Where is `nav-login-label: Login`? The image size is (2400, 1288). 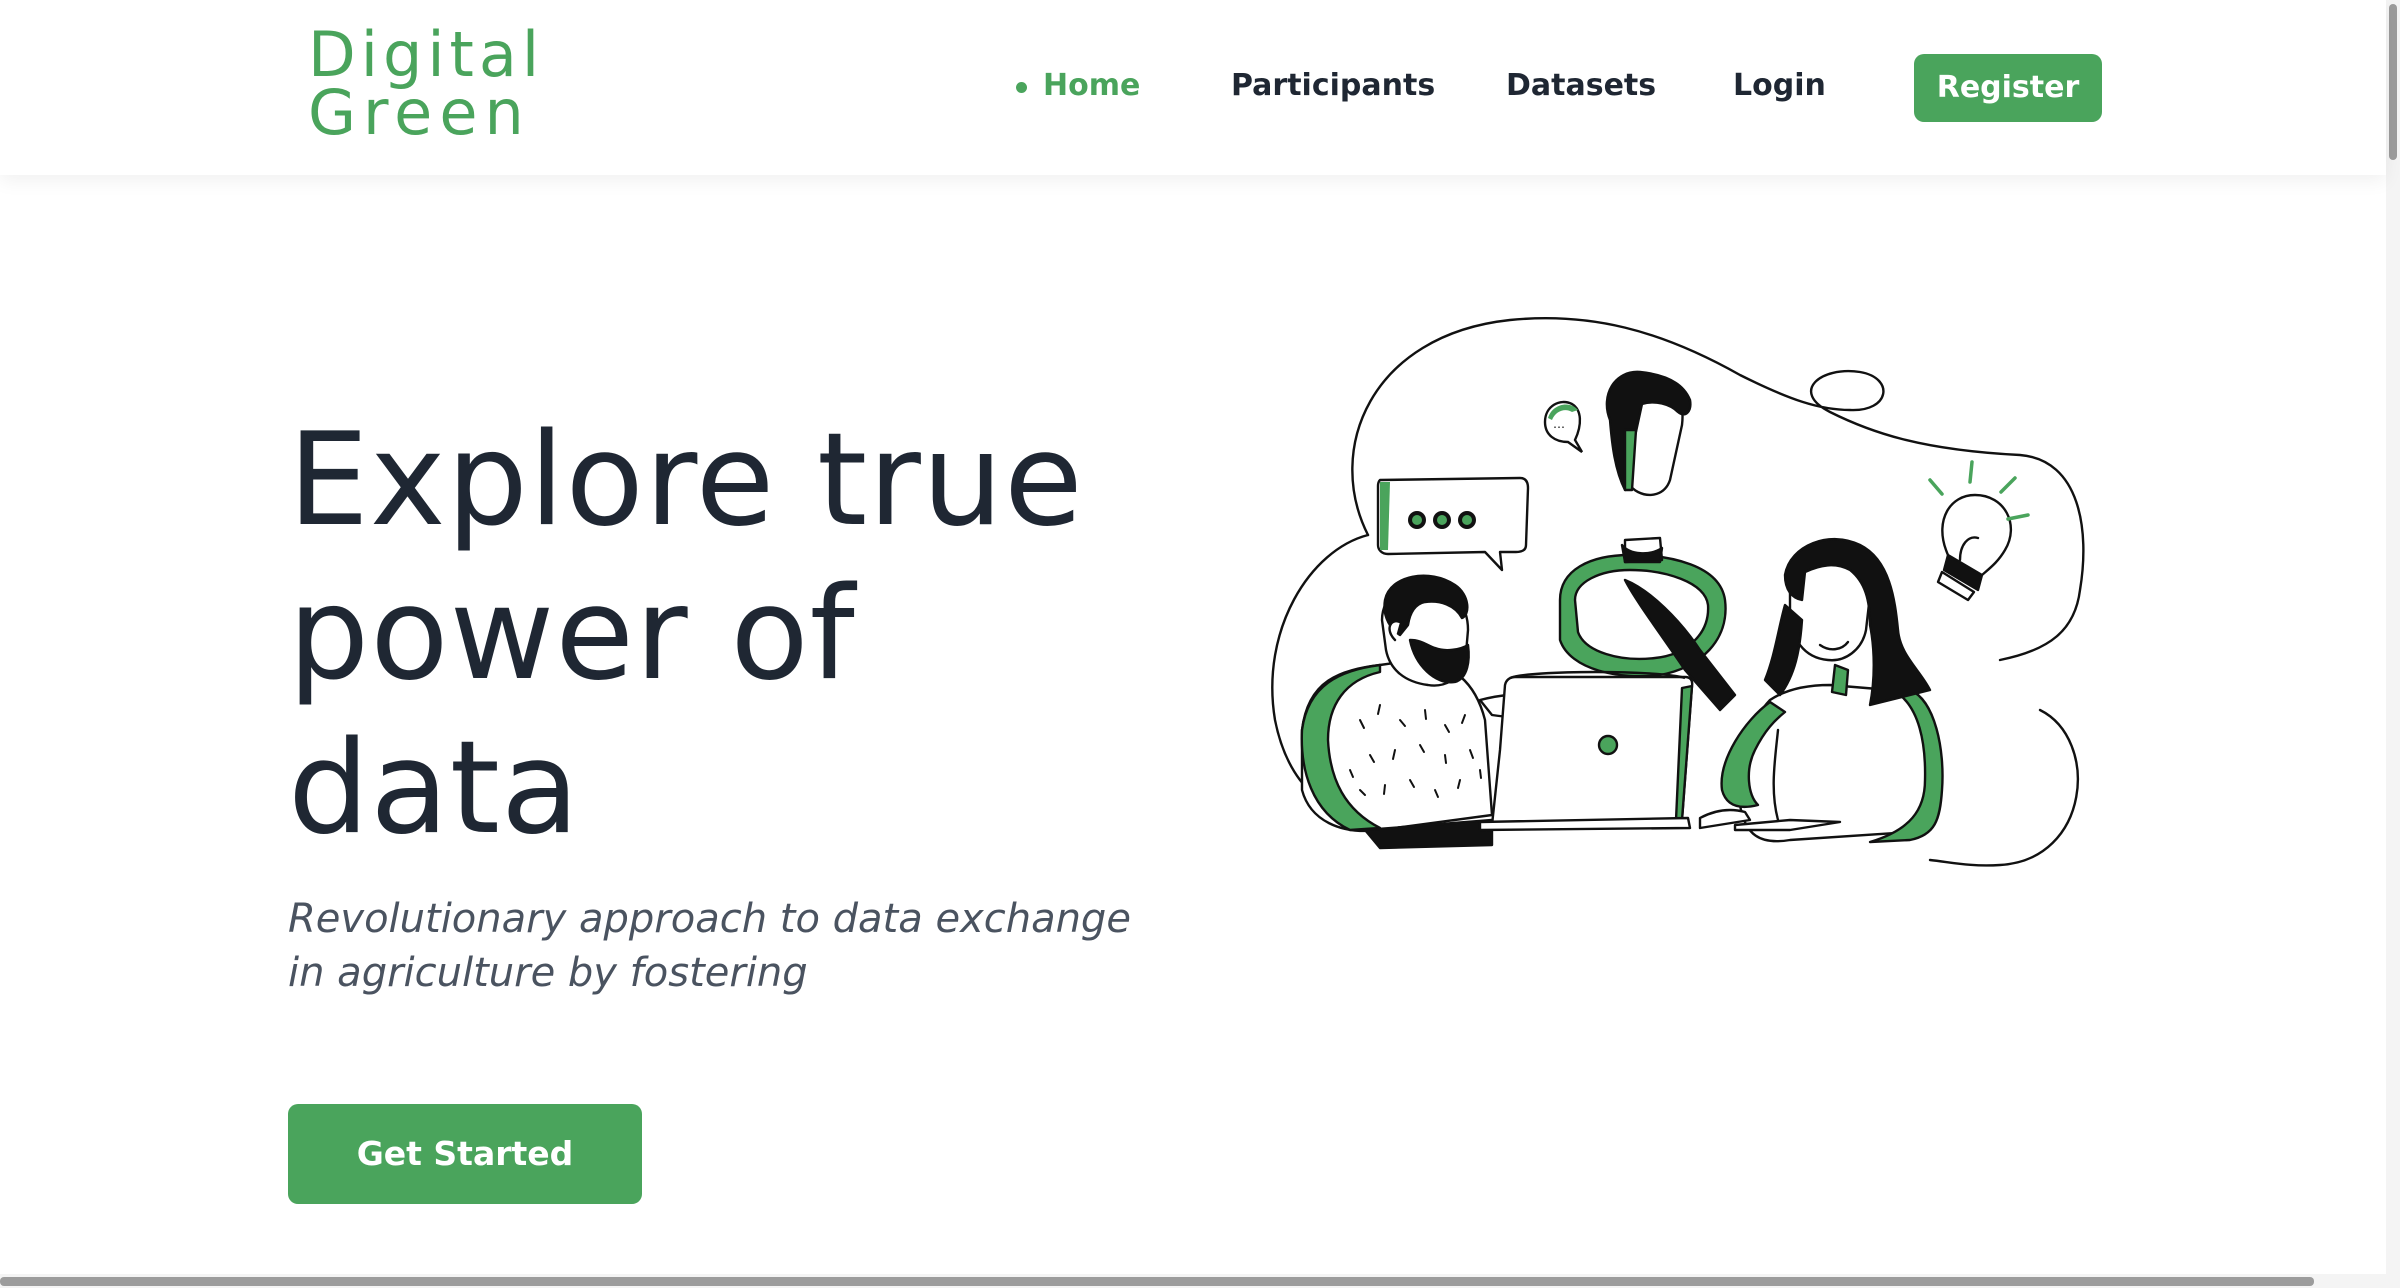
nav-login-label: Login is located at coordinates (1779, 85).